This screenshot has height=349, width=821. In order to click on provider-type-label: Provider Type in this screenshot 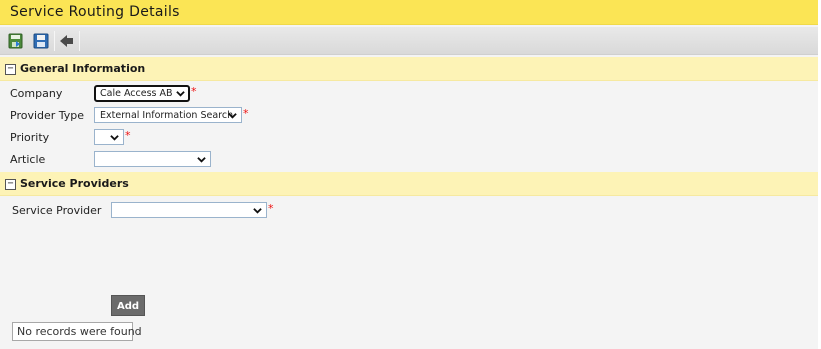, I will do `click(47, 115)`.